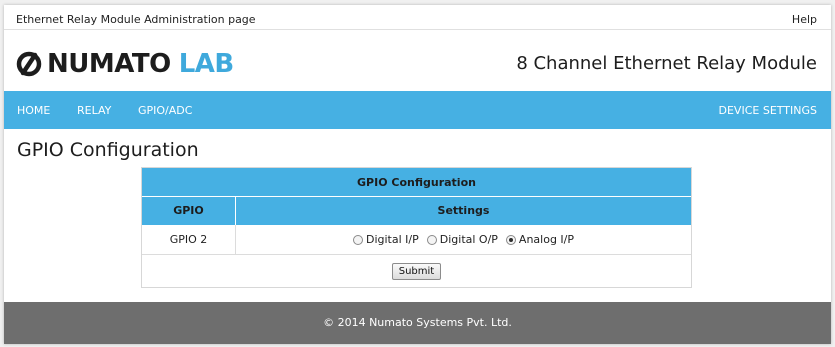  I want to click on column-header-settings: Settings, so click(463, 210).